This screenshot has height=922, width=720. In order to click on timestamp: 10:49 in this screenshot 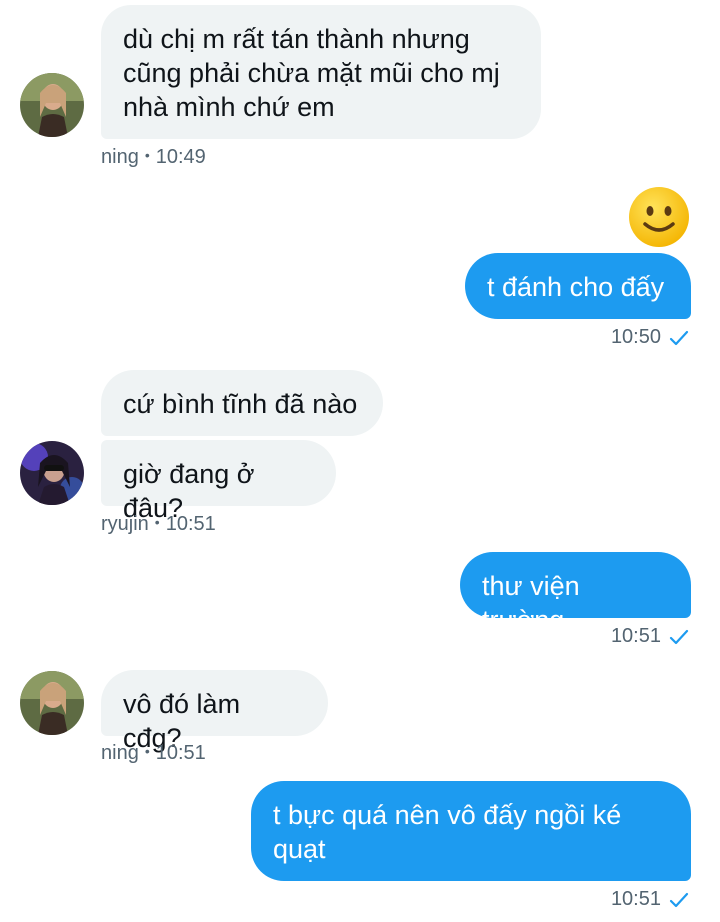, I will do `click(180, 157)`.